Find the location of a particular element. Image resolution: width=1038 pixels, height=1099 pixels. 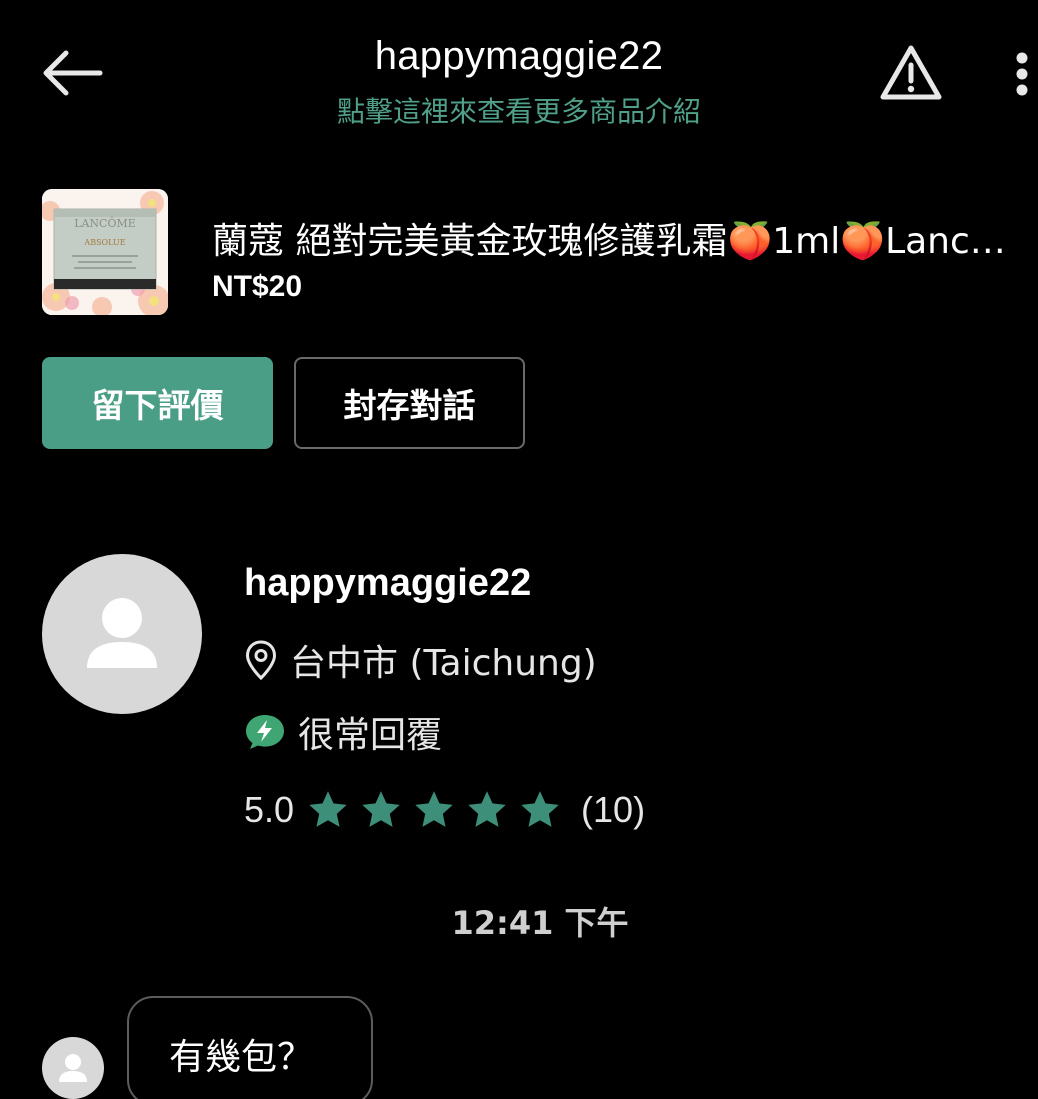

review-count: (10) is located at coordinates (613, 809).